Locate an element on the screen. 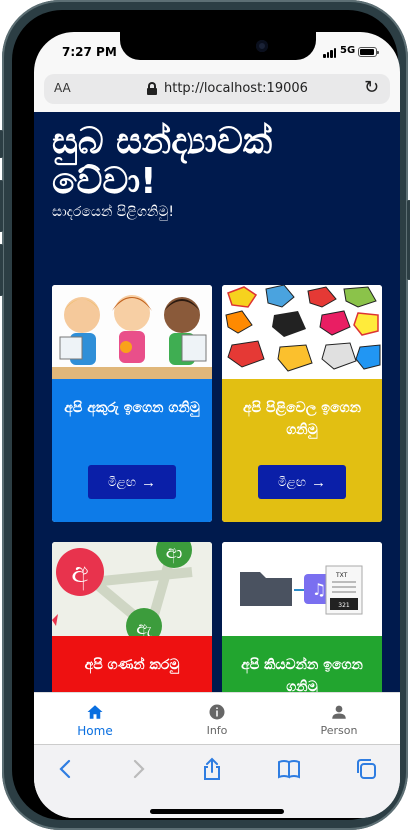  volume-up-button is located at coordinates (1, 206).